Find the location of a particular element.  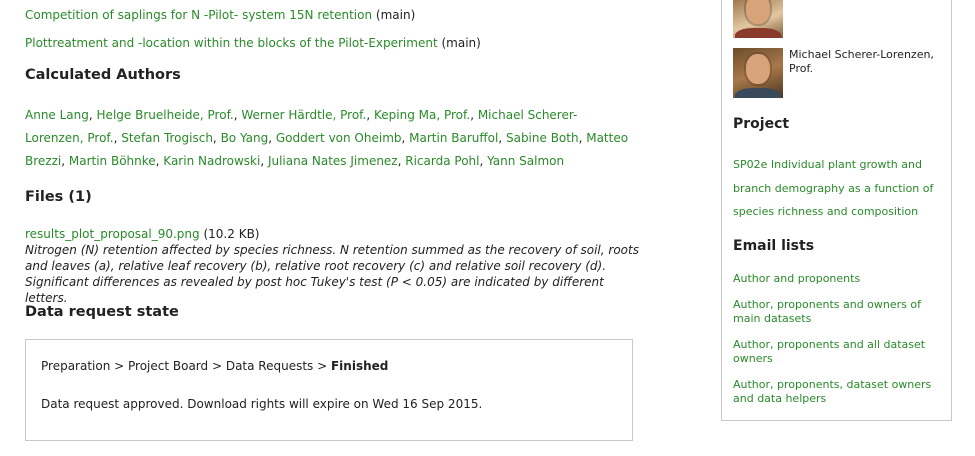

author-link: Bo Yang is located at coordinates (245, 138).